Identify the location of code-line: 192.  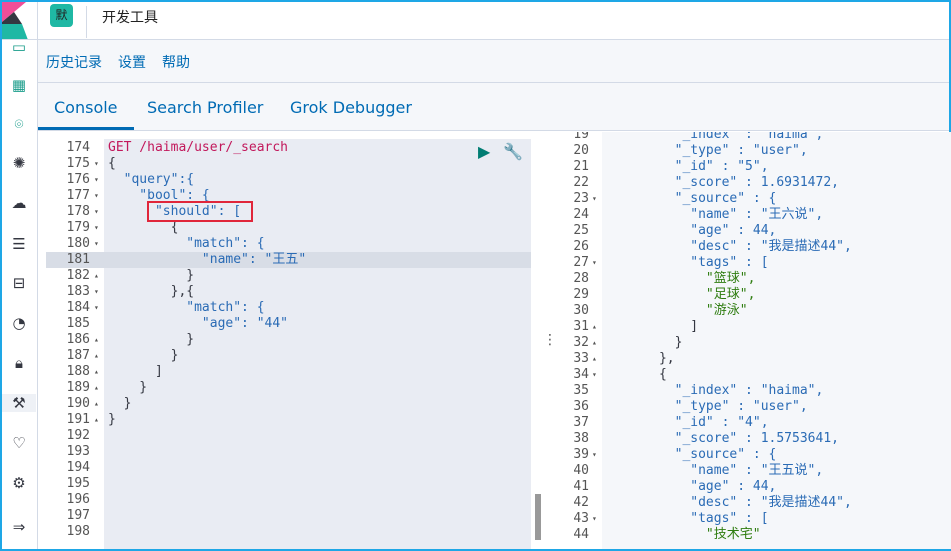
(288, 436).